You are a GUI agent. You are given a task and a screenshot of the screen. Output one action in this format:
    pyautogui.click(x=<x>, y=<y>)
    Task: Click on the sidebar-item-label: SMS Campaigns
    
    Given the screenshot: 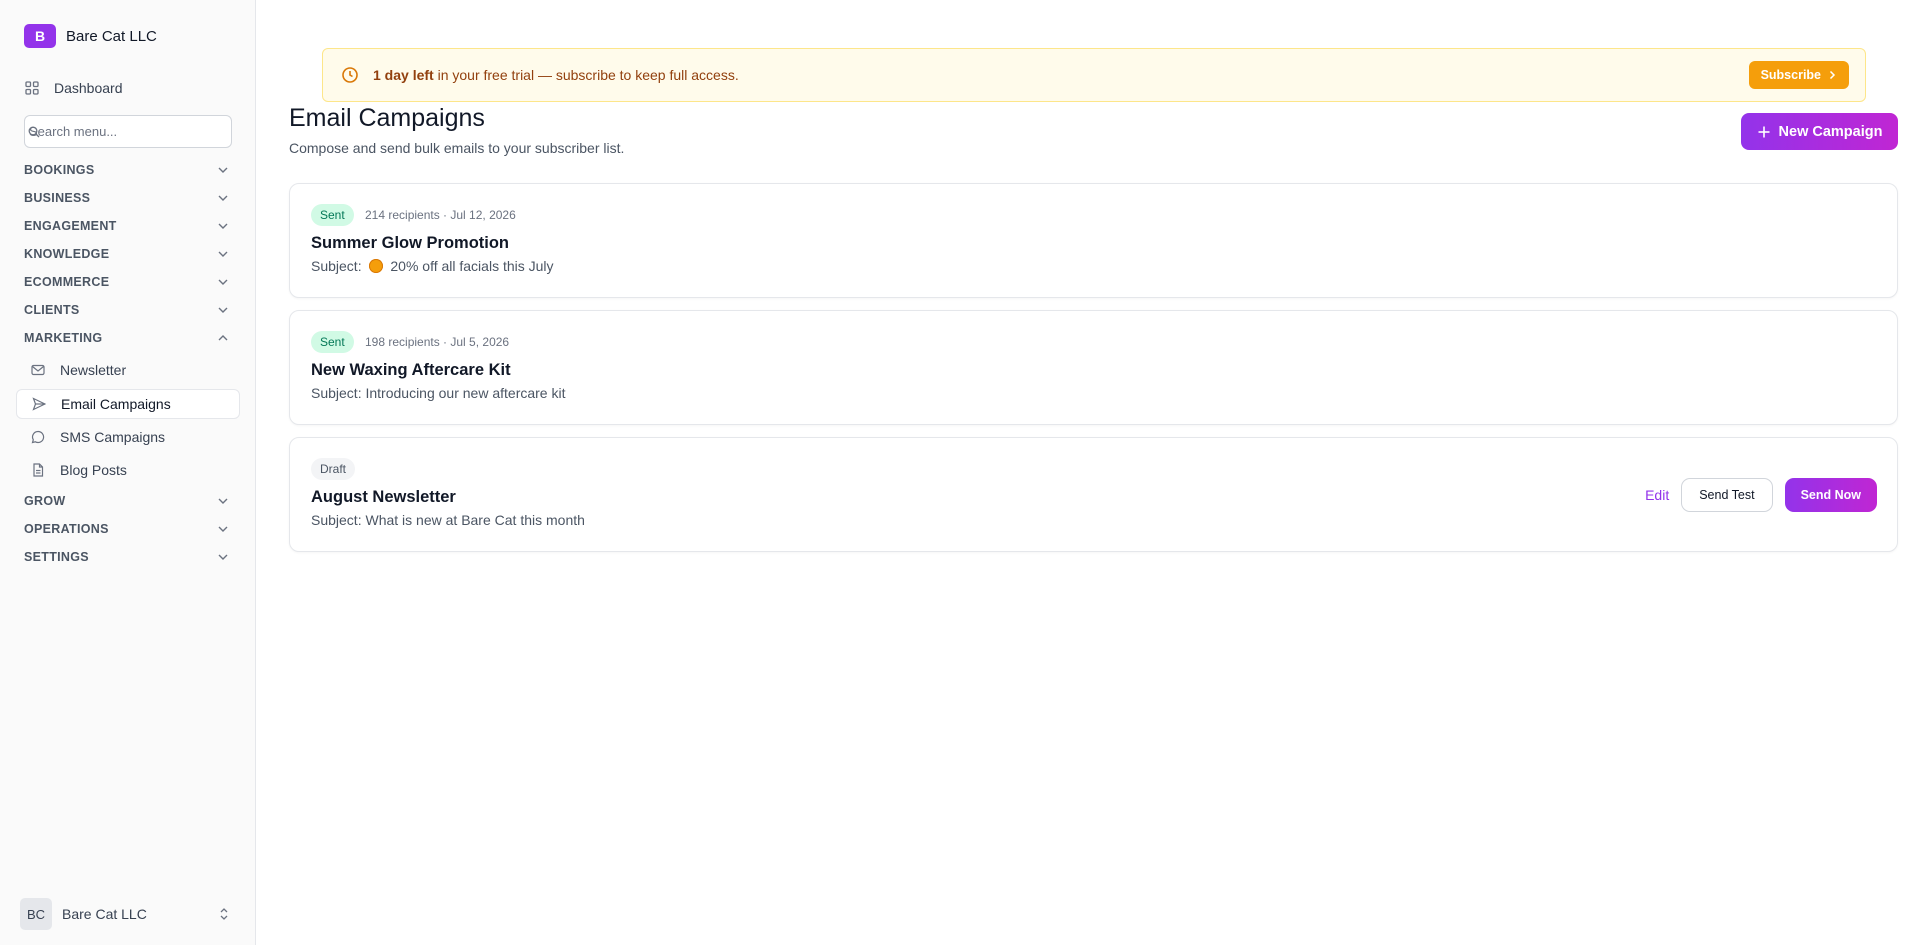 What is the action you would take?
    pyautogui.click(x=113, y=437)
    